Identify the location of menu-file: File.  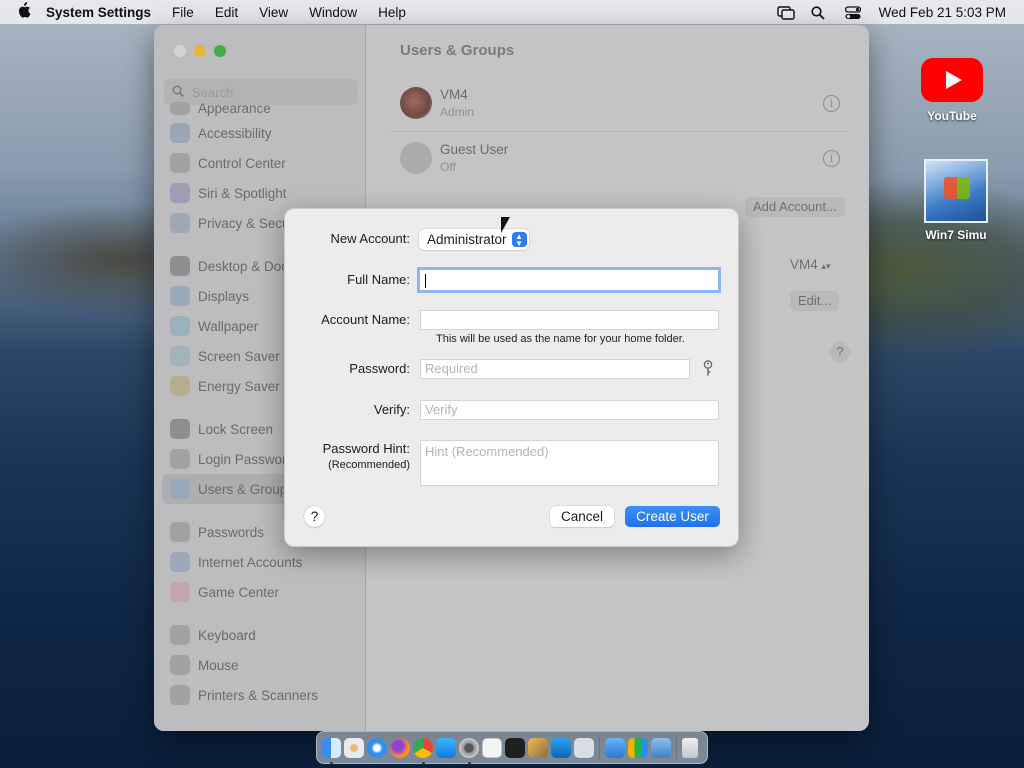
(183, 12).